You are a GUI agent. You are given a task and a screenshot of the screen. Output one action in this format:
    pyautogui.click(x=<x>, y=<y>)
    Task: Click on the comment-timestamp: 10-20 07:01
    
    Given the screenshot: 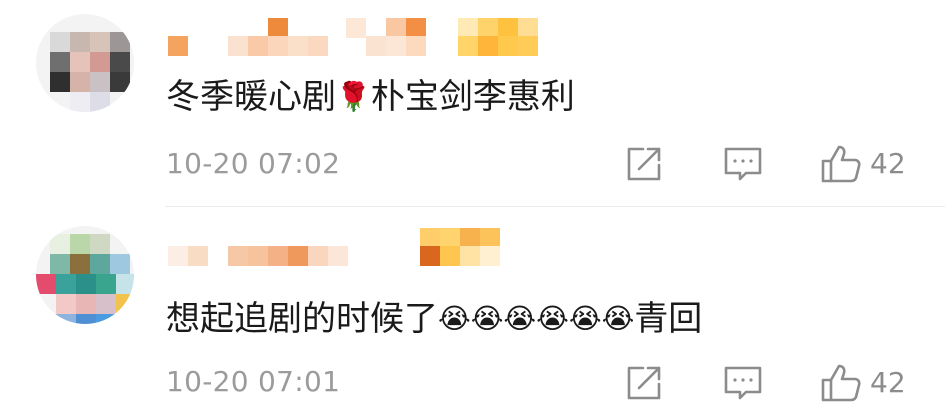 What is the action you would take?
    pyautogui.click(x=253, y=381)
    